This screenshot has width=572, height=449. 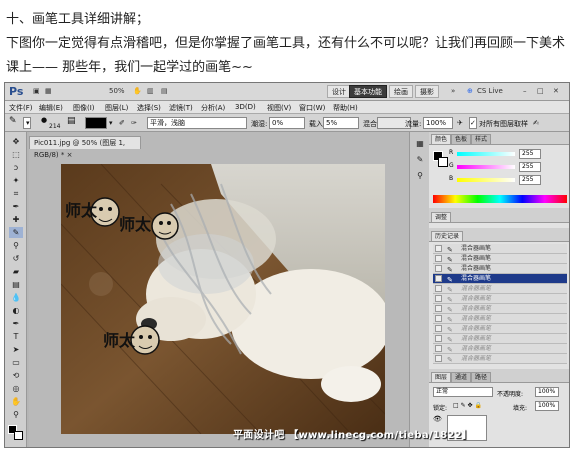 I want to click on eyedropper-tool-icon: ✒, so click(x=16, y=206).